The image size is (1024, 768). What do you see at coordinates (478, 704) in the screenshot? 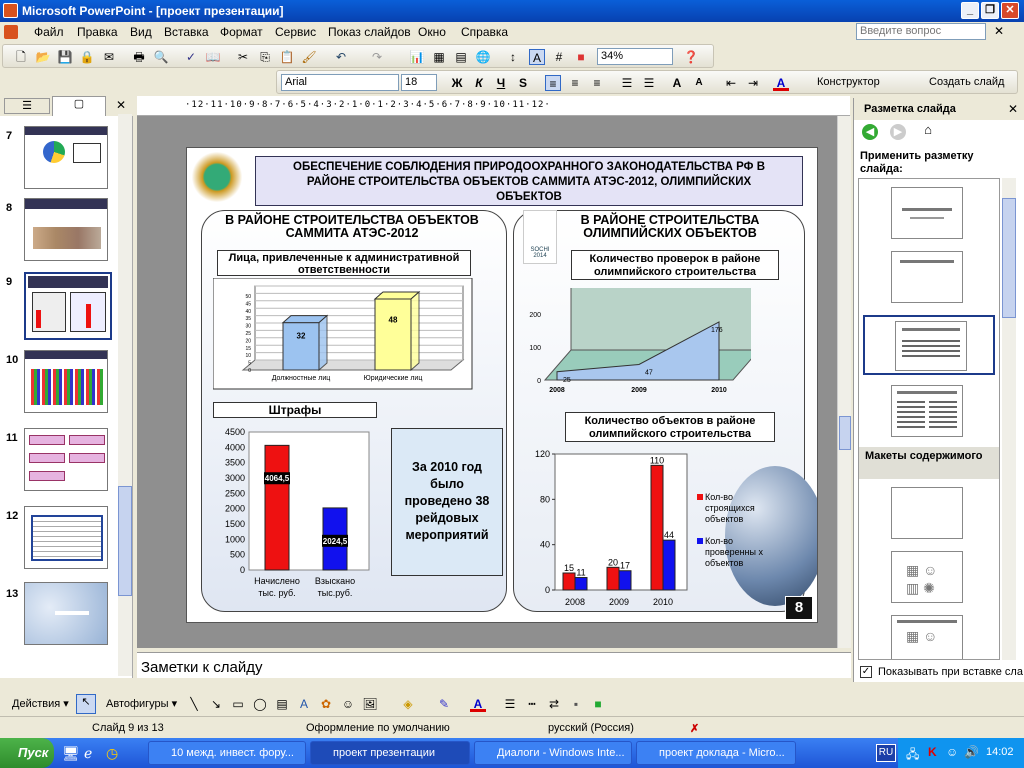
I see `font-color-draw-icon: A` at bounding box center [478, 704].